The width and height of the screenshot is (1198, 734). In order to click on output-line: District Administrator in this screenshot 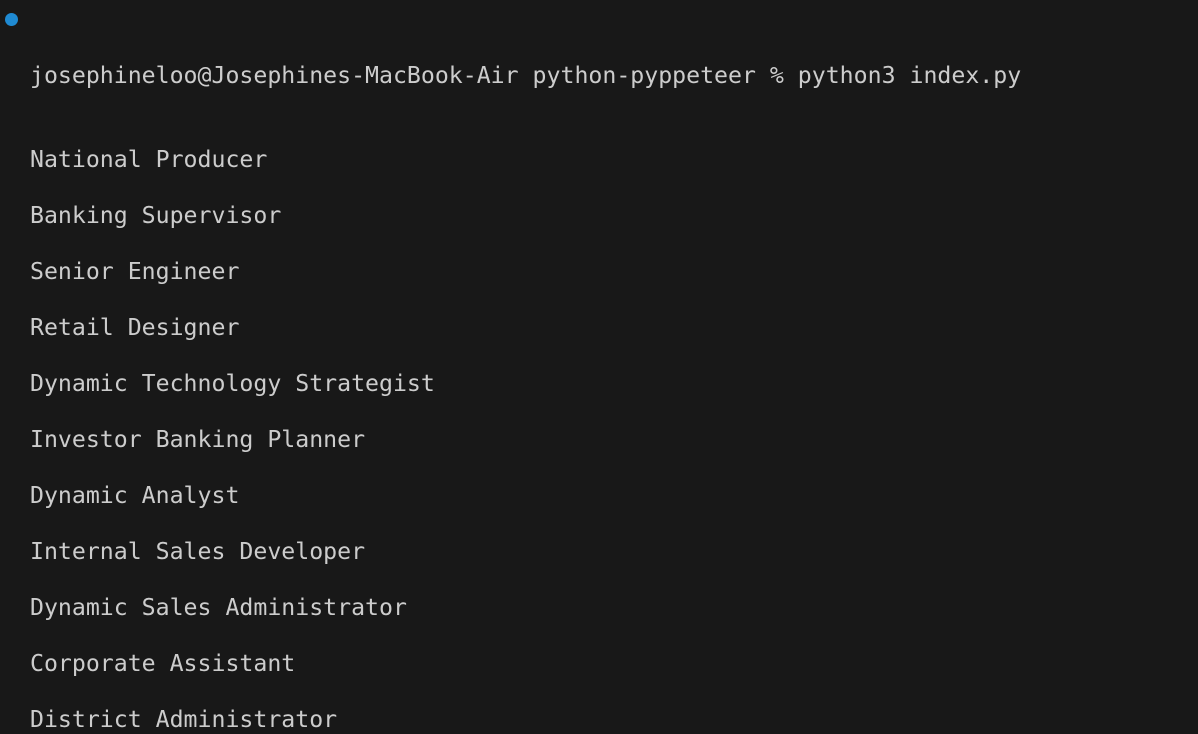, I will do `click(184, 719)`.